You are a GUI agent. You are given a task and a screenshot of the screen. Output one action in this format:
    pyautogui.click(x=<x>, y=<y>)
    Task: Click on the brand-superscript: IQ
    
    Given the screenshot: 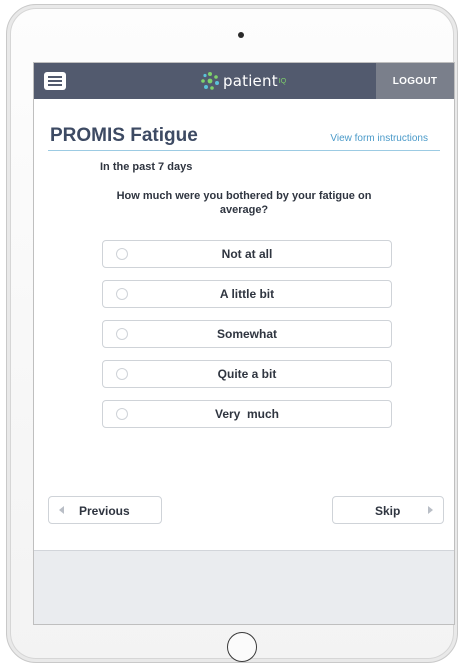 What is the action you would take?
    pyautogui.click(x=282, y=81)
    